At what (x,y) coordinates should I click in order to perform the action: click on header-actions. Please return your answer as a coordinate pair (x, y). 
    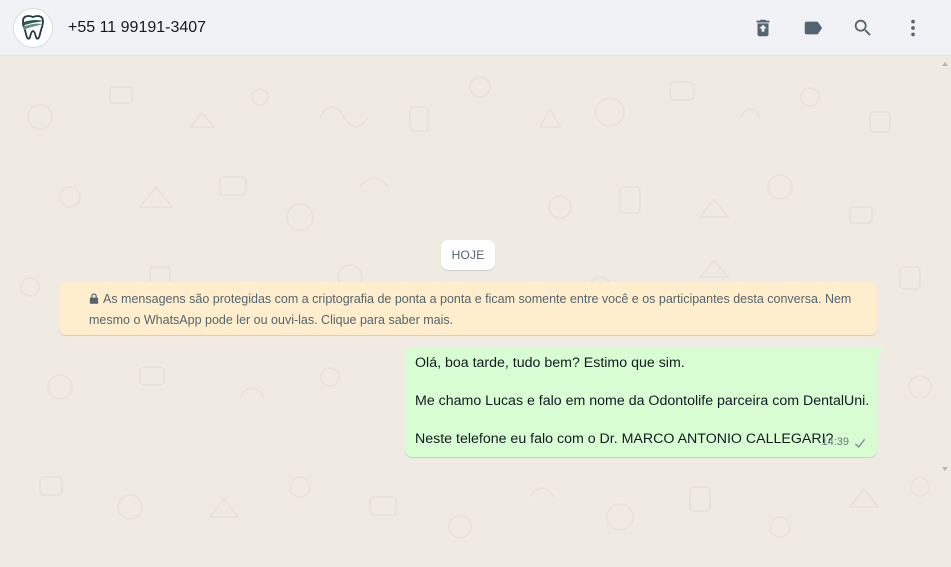
    Looking at the image, I should click on (833, 28).